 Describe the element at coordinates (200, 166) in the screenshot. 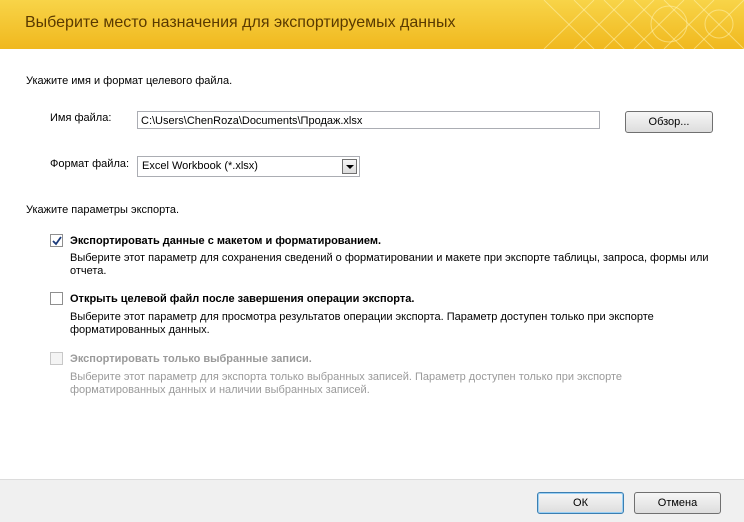

I see `format-select-value: Excel Workbook (*.xlsx)` at that location.